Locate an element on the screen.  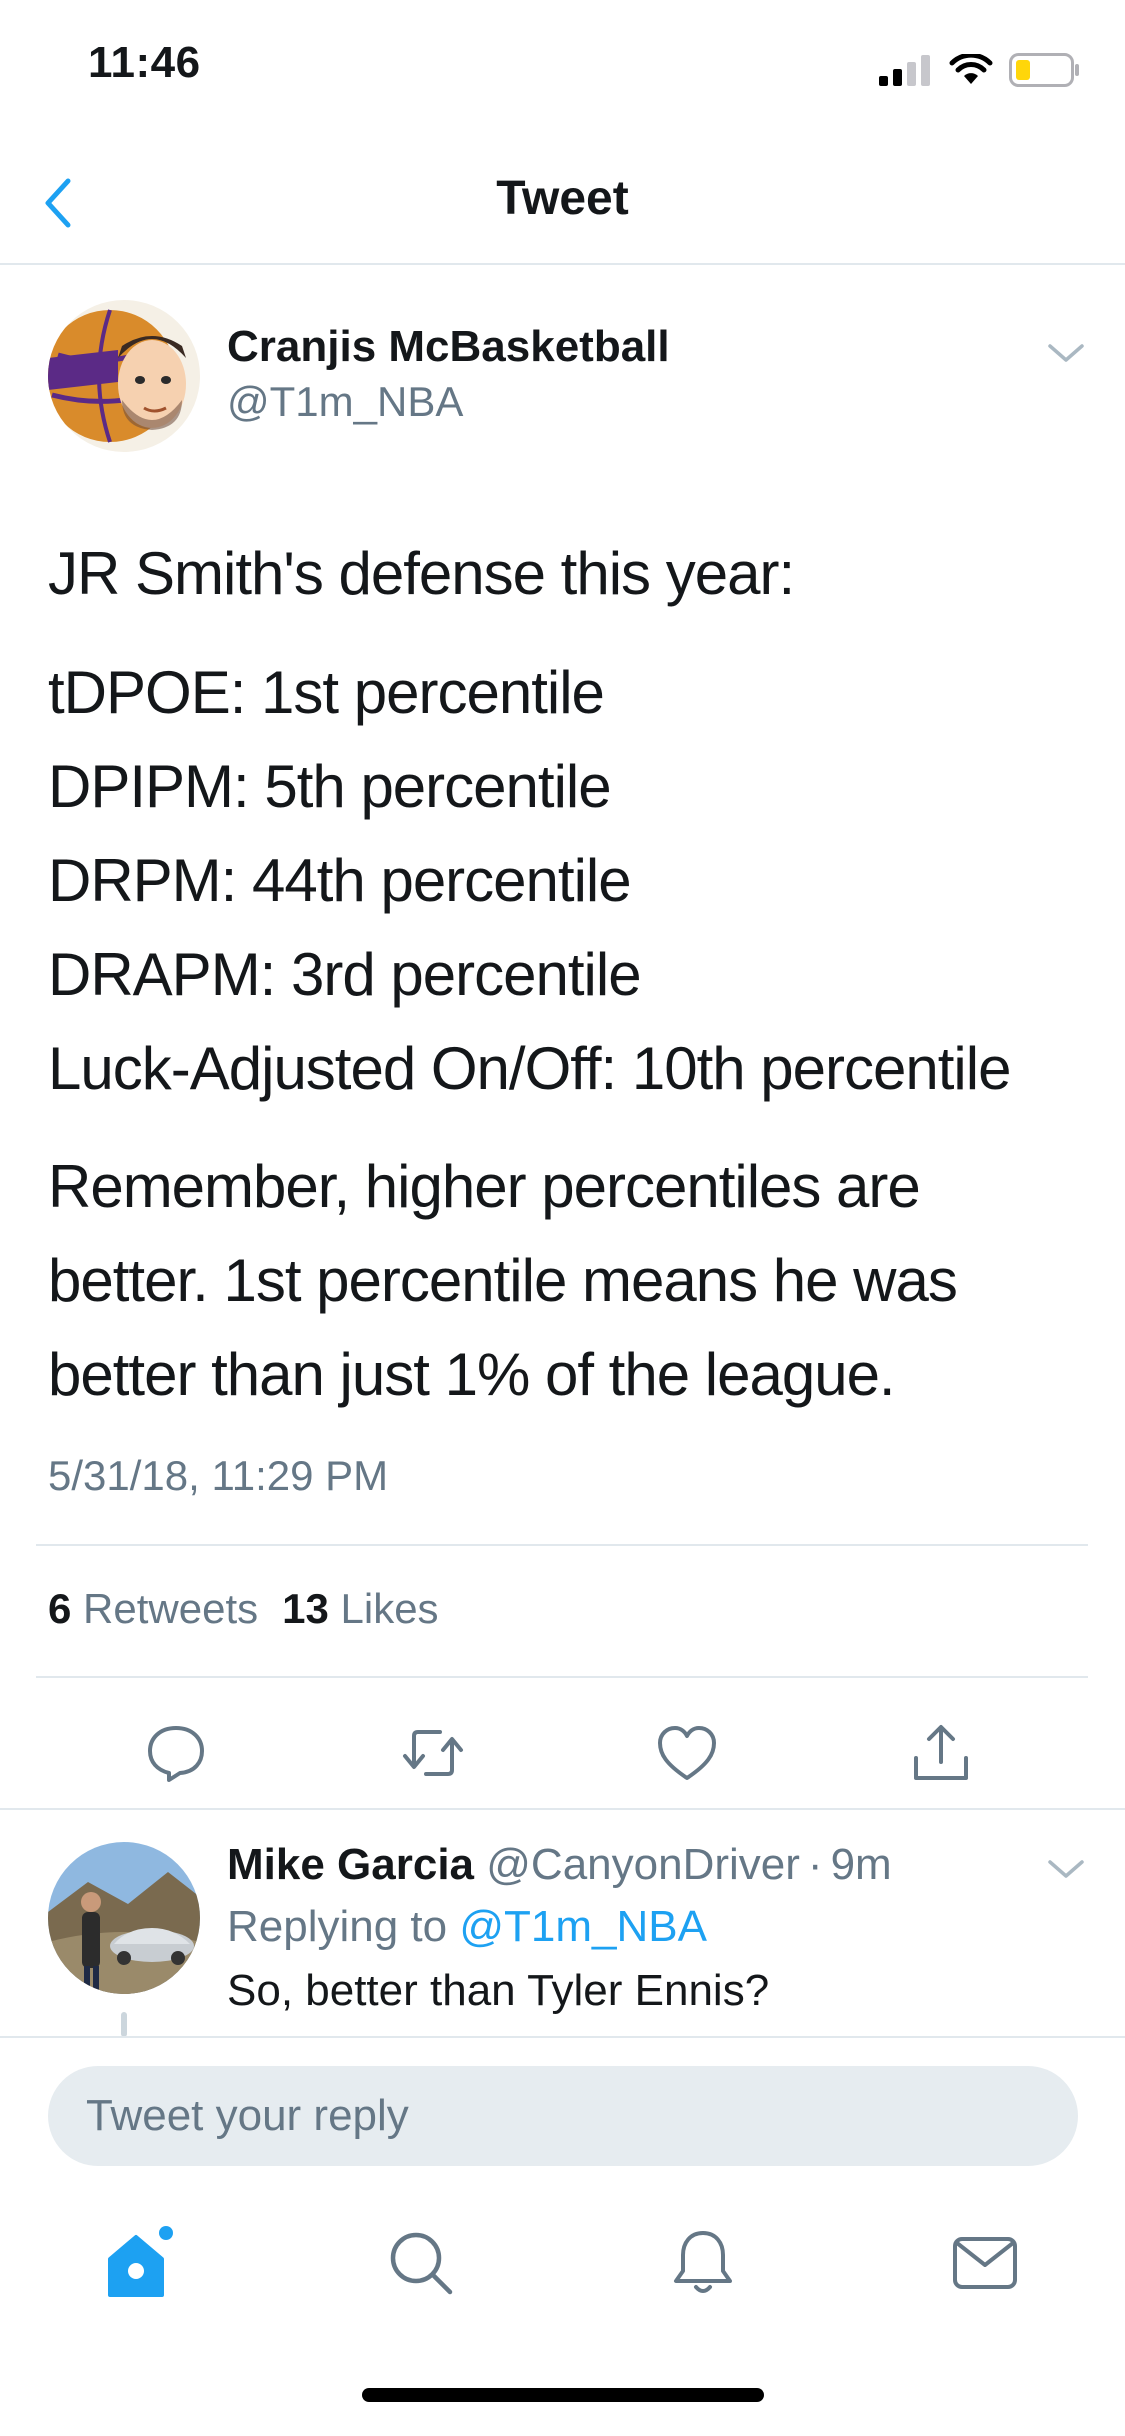
replying-to-prefix: Replying to is located at coordinates (337, 1926).